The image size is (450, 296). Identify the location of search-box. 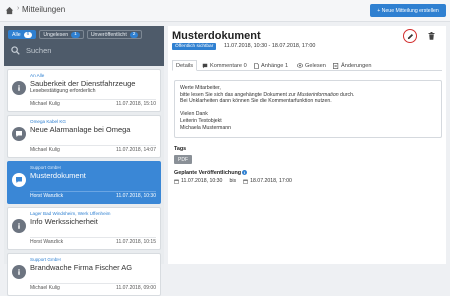
(84, 50).